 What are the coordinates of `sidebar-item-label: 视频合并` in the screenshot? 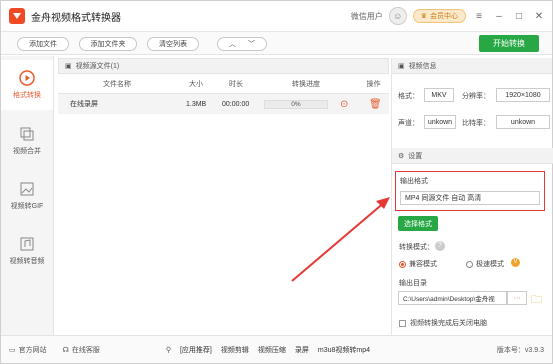 It's located at (27, 151).